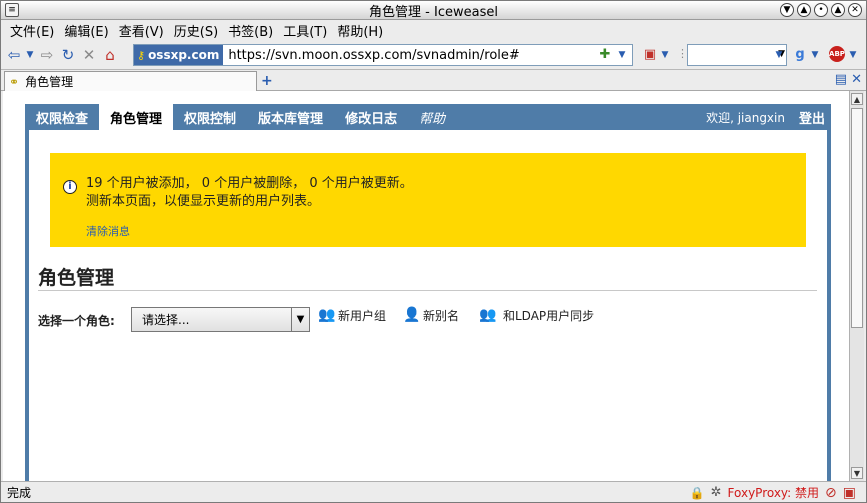 The width and height of the screenshot is (867, 503). What do you see at coordinates (203, 201) in the screenshot?
I see `message-line-2: 测新本页面，以便显示更新的用户列表。` at bounding box center [203, 201].